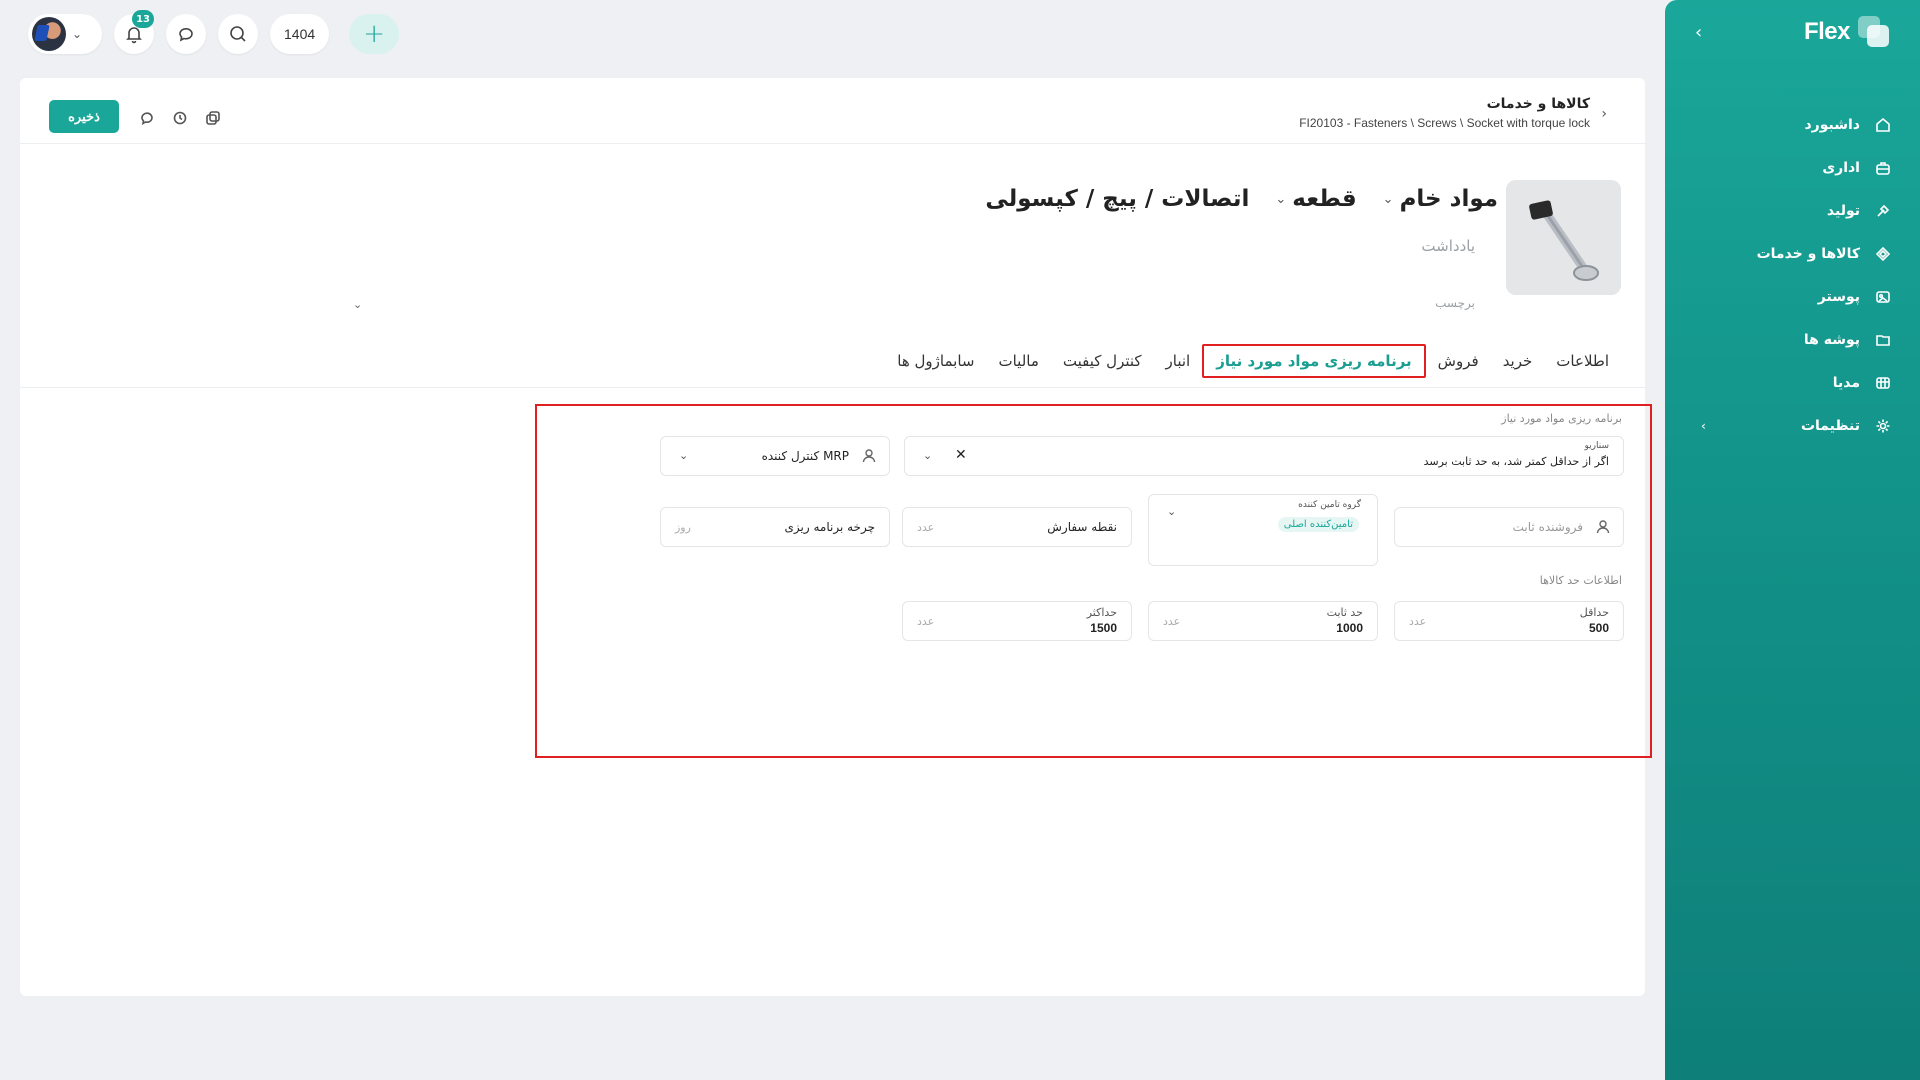 This screenshot has height=1080, width=1920. Describe the element at coordinates (300, 34) in the screenshot. I see `fiscal-year-selector: 1404` at that location.